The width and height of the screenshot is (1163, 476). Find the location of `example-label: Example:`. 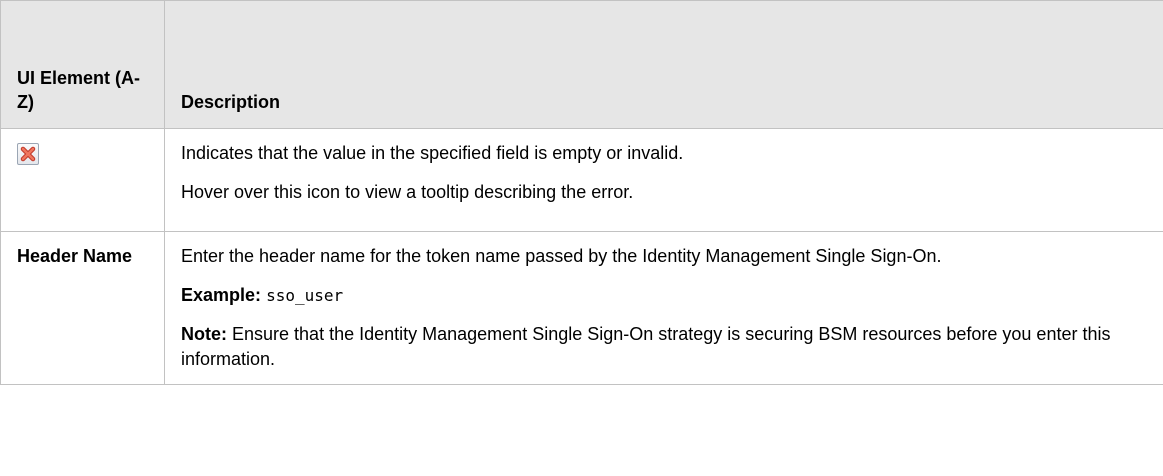

example-label: Example: is located at coordinates (221, 295).